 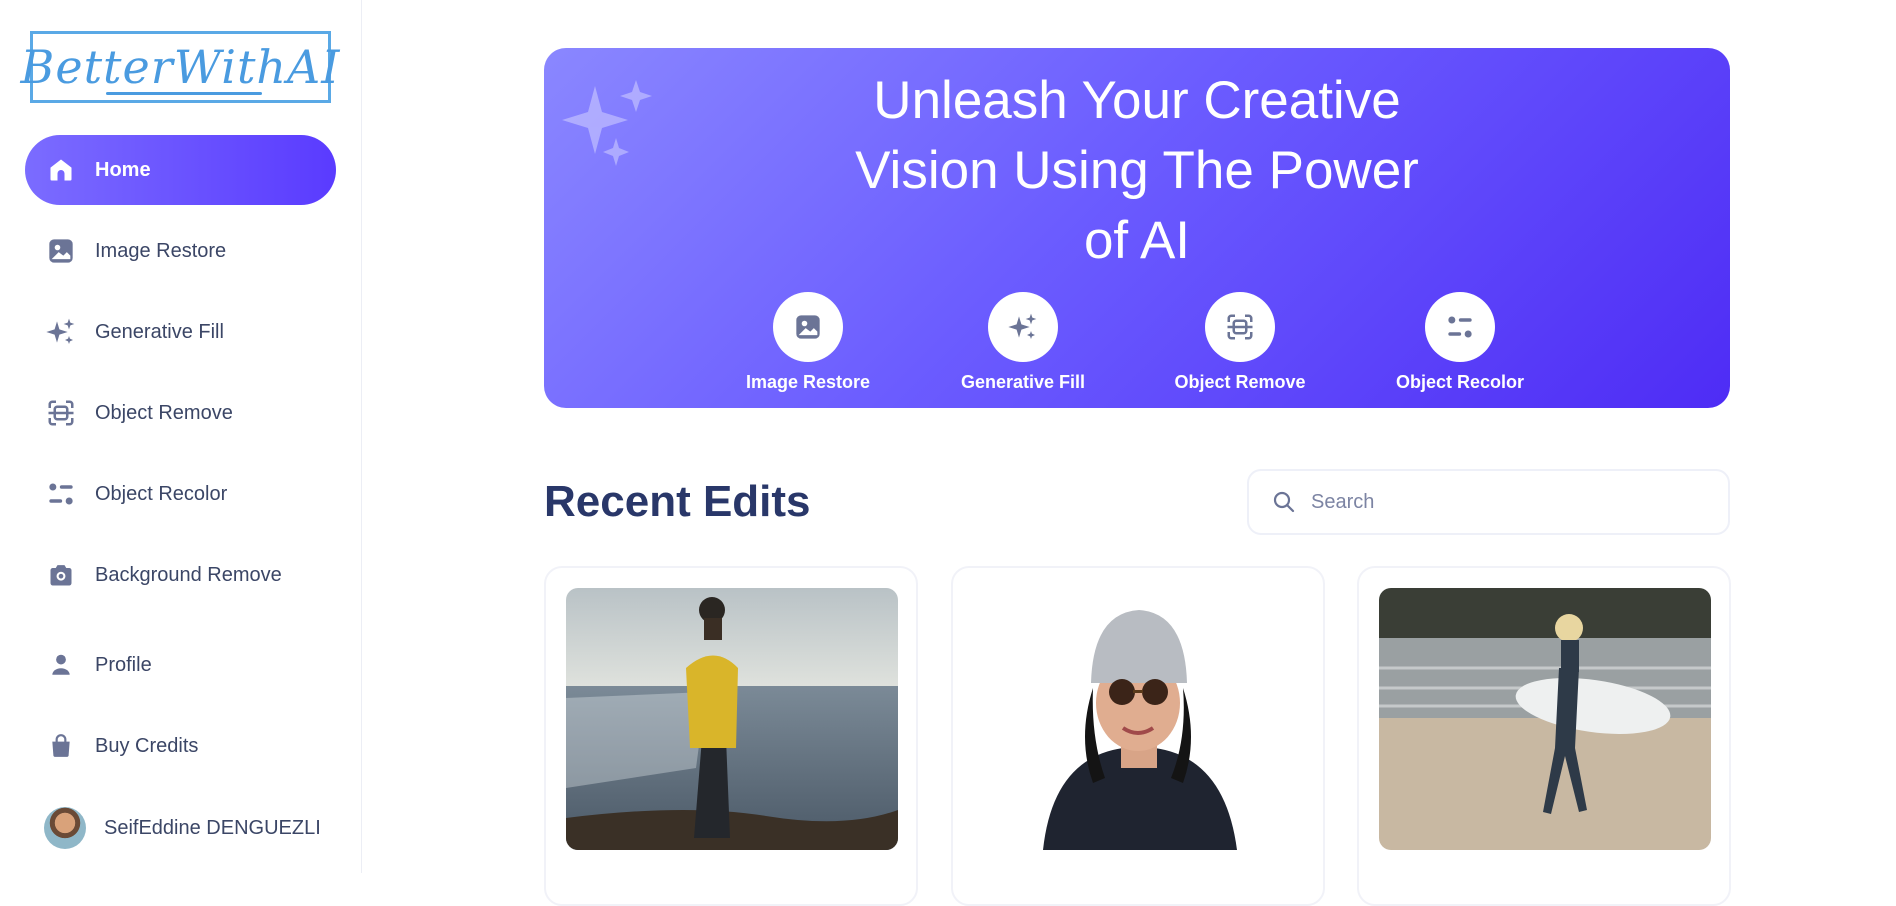 What do you see at coordinates (123, 169) in the screenshot?
I see `sidebar-item-label: Home` at bounding box center [123, 169].